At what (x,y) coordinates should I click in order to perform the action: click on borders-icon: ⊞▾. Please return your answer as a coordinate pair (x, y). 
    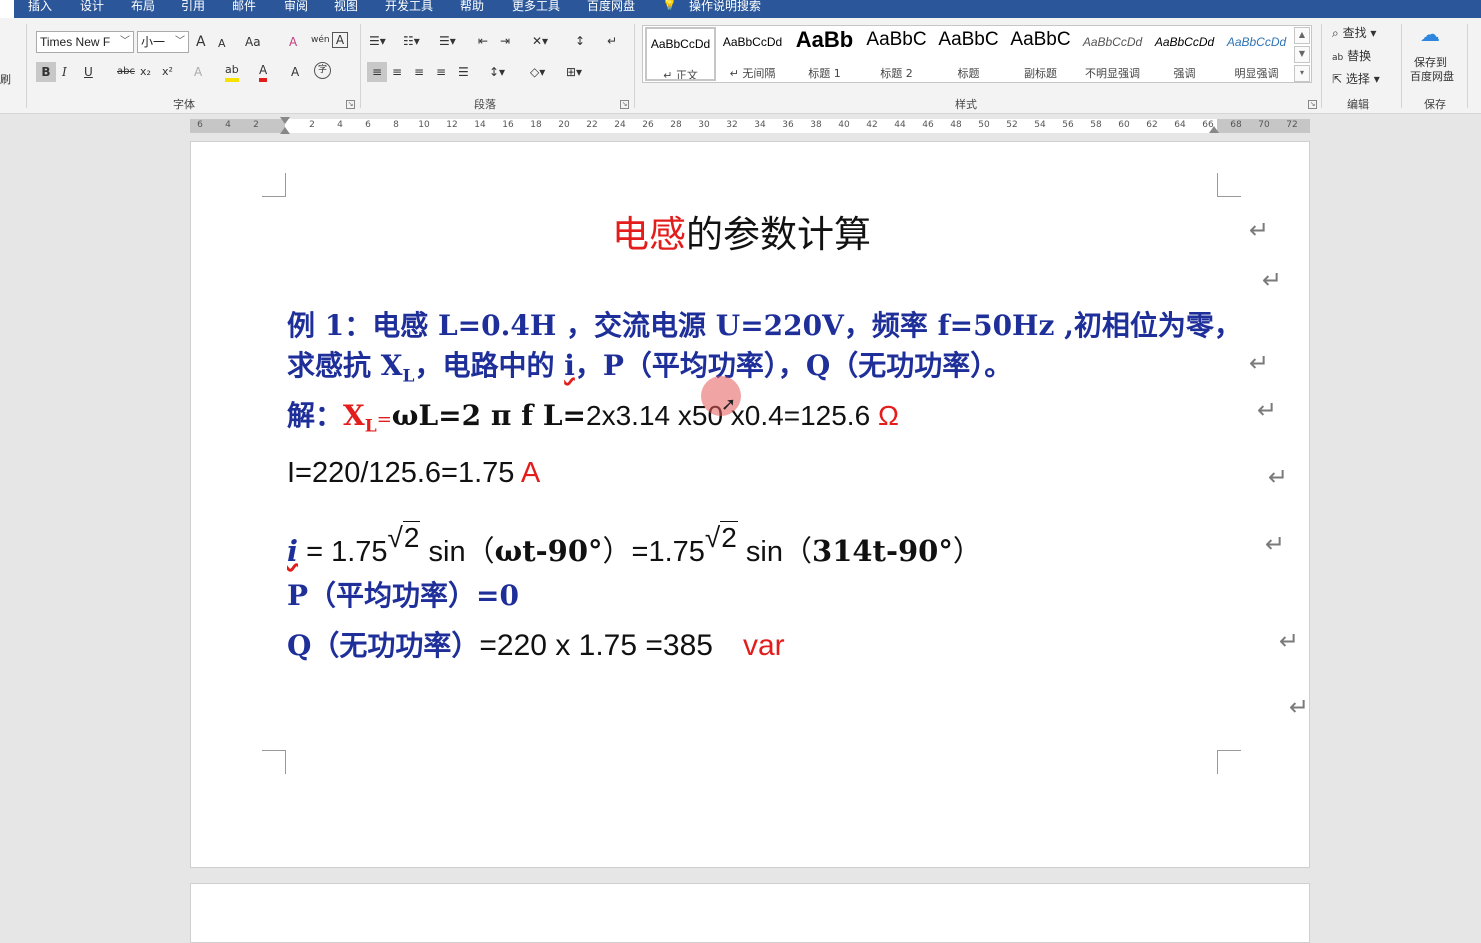
    Looking at the image, I should click on (574, 72).